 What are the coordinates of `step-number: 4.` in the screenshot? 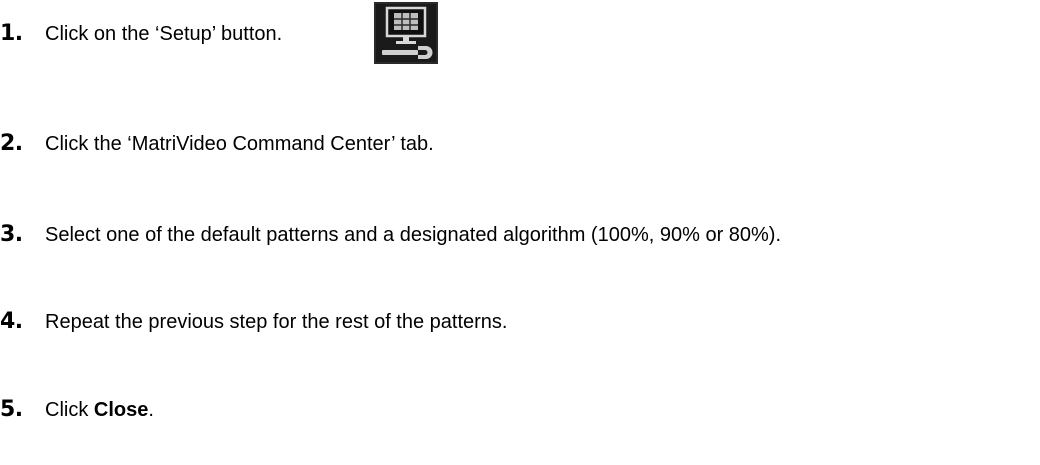 It's located at (11, 321).